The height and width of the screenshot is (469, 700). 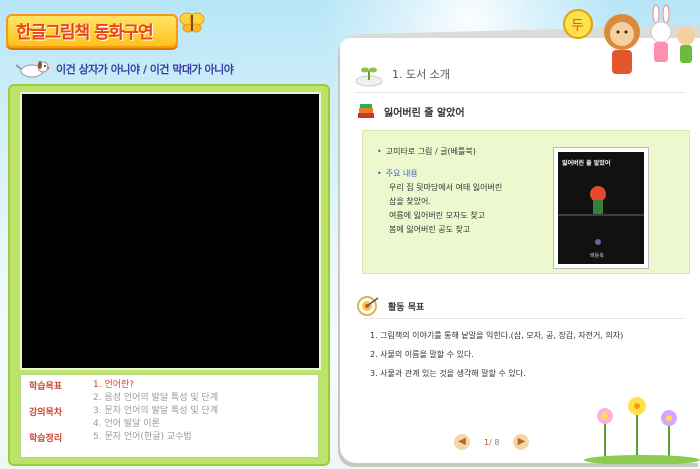 I want to click on book-title-row: 잃어버린 줄 알았어, so click(x=410, y=111).